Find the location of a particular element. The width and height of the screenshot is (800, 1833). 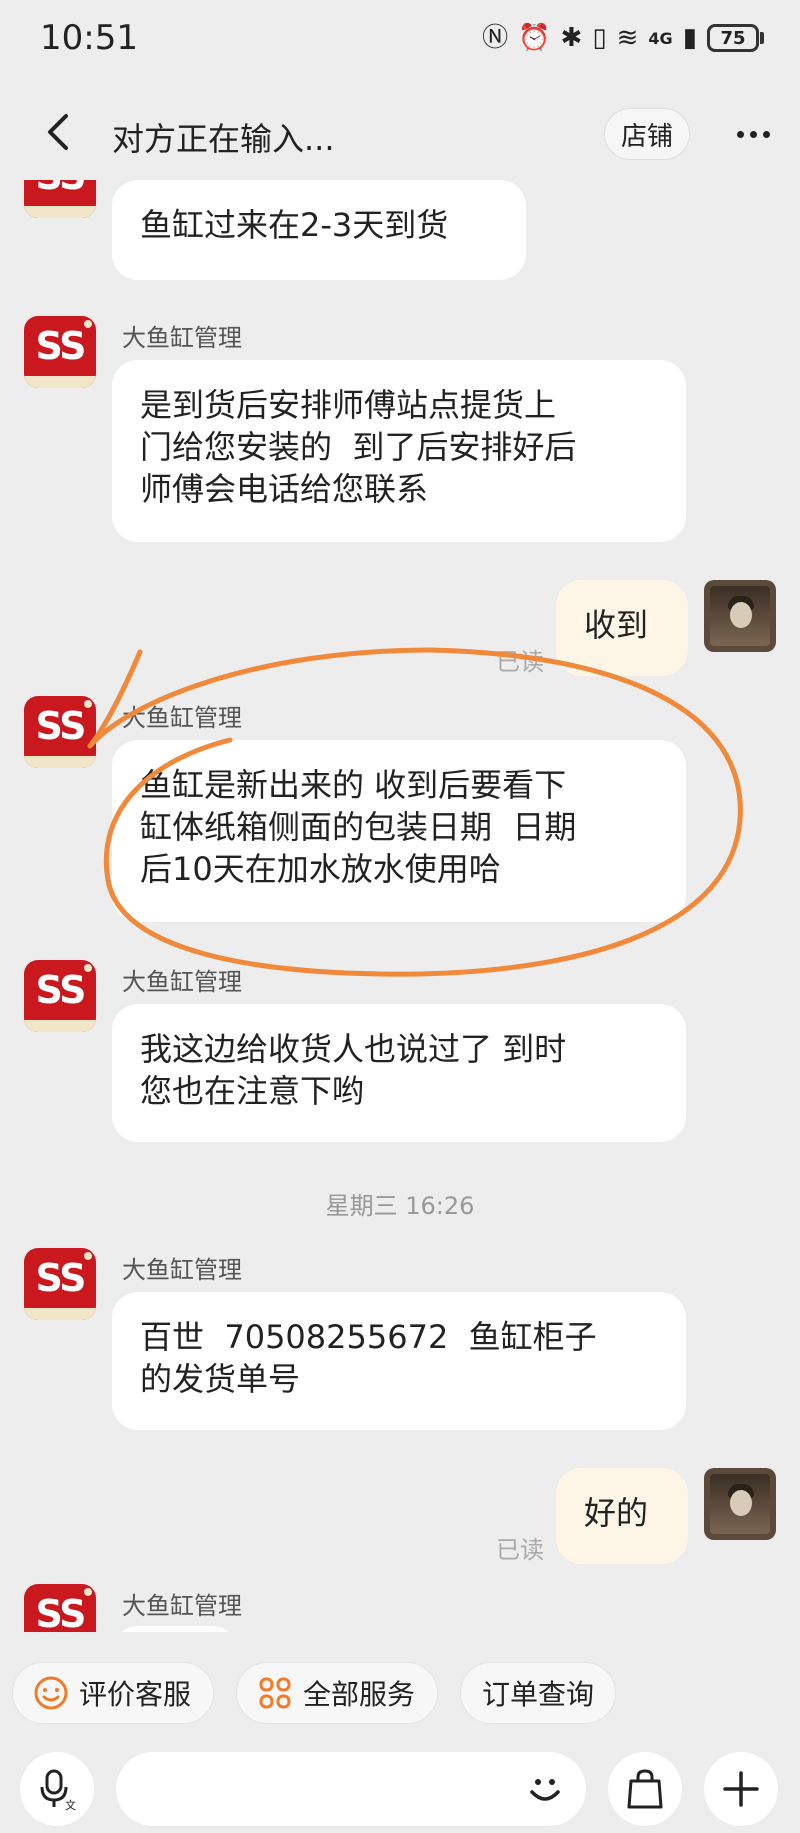

shopping-bag-icon is located at coordinates (645, 1789).